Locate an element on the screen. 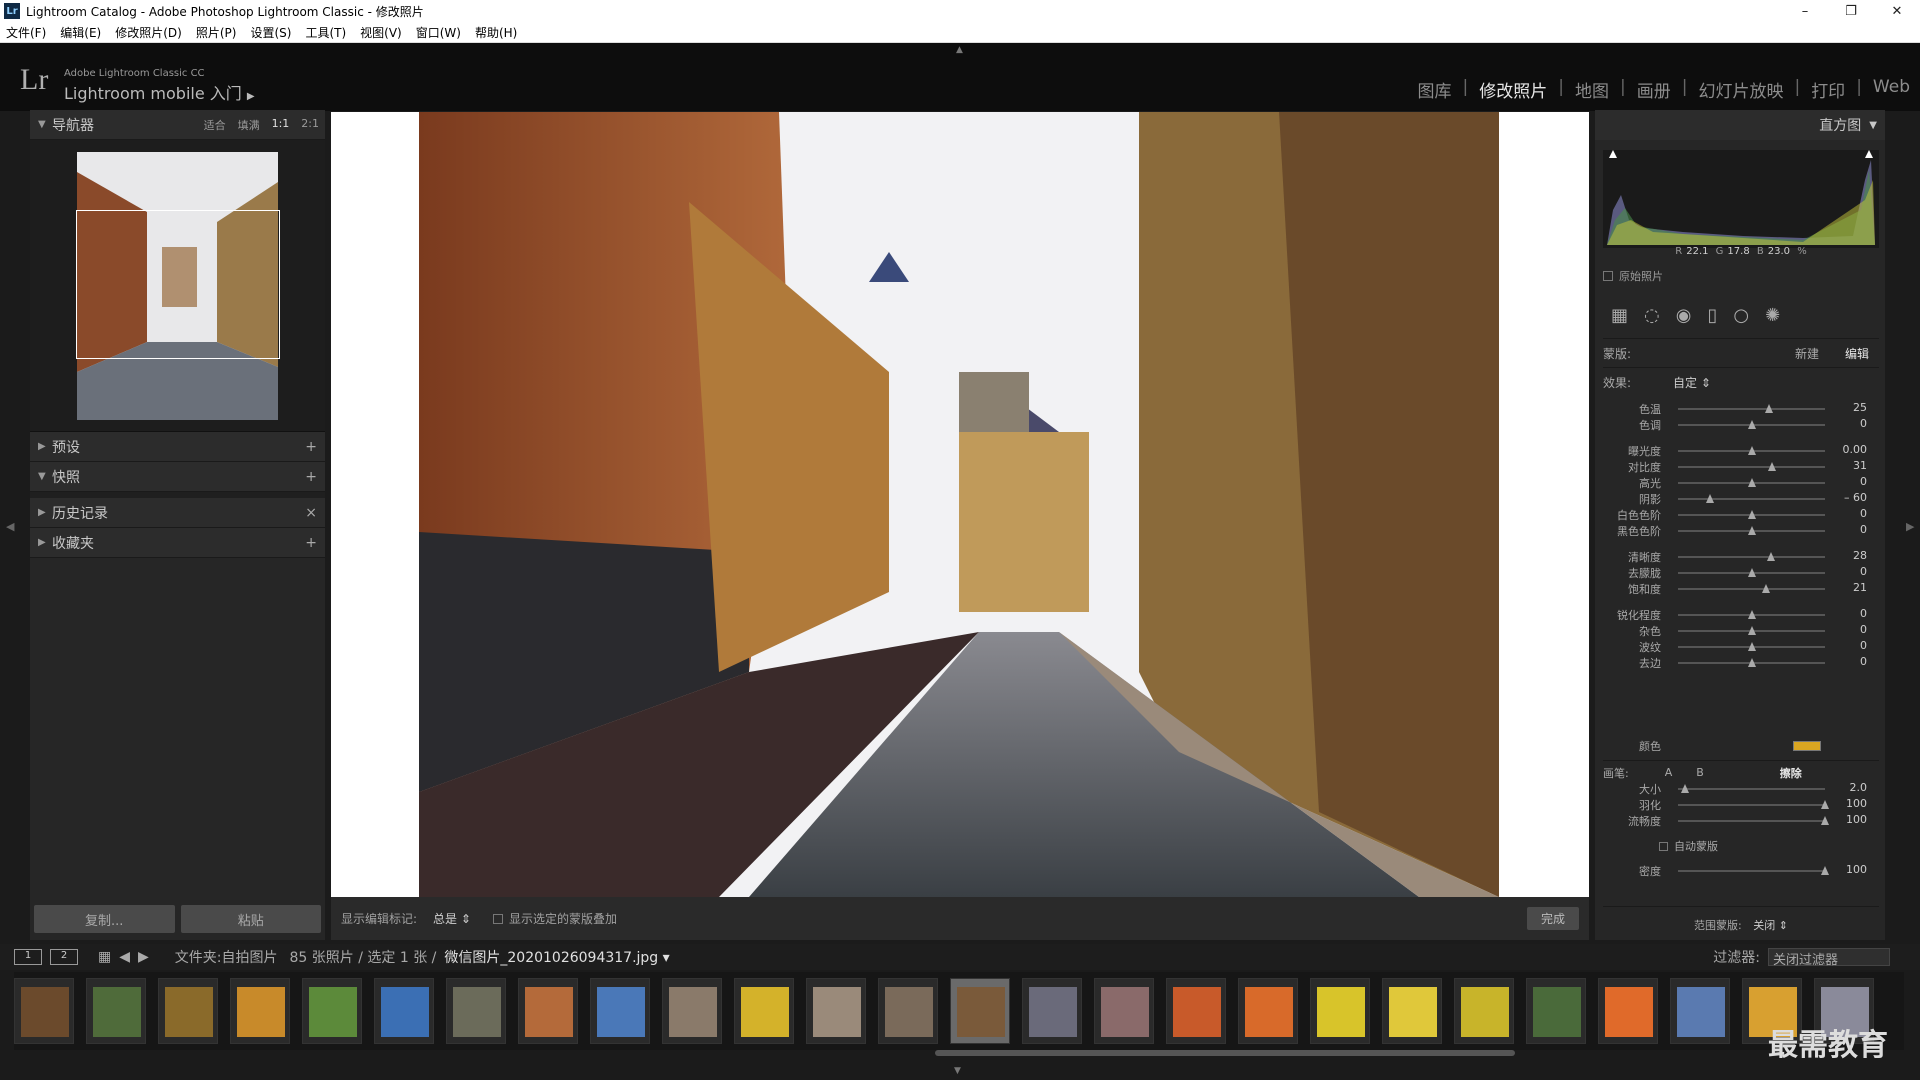 The width and height of the screenshot is (1920, 1080). snapshots-panel-header: ▼ 快照 + is located at coordinates (177, 477).